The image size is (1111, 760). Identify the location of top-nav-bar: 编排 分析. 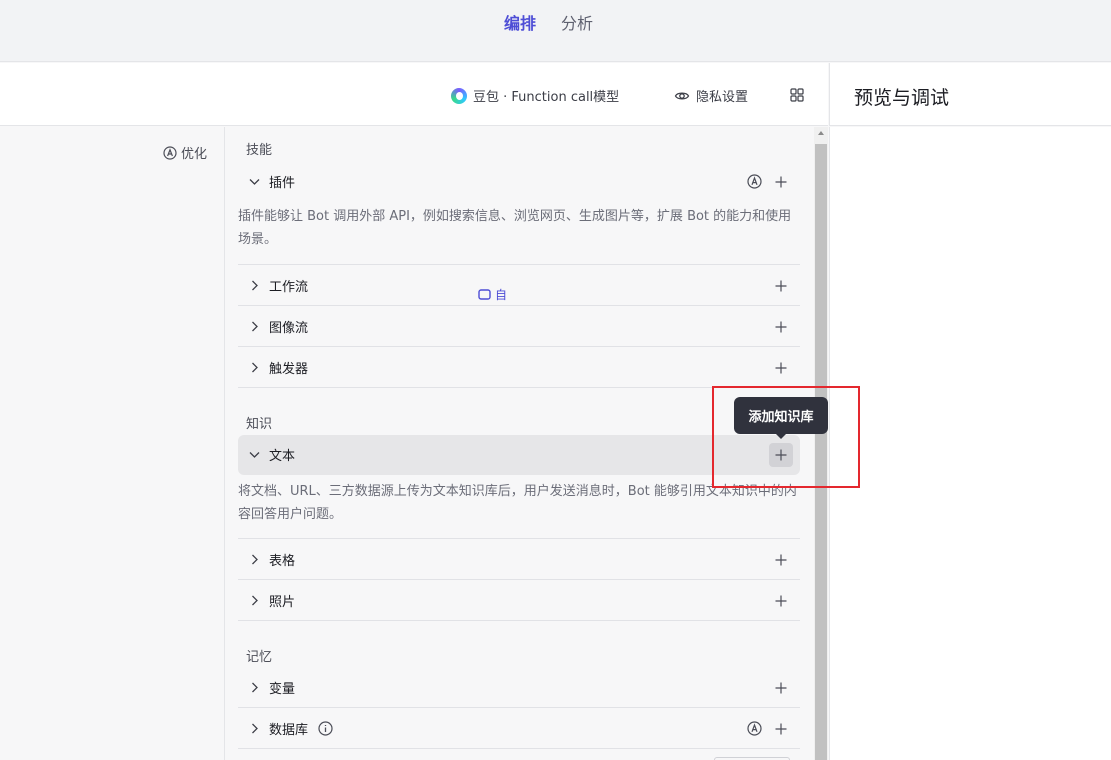
(555, 31).